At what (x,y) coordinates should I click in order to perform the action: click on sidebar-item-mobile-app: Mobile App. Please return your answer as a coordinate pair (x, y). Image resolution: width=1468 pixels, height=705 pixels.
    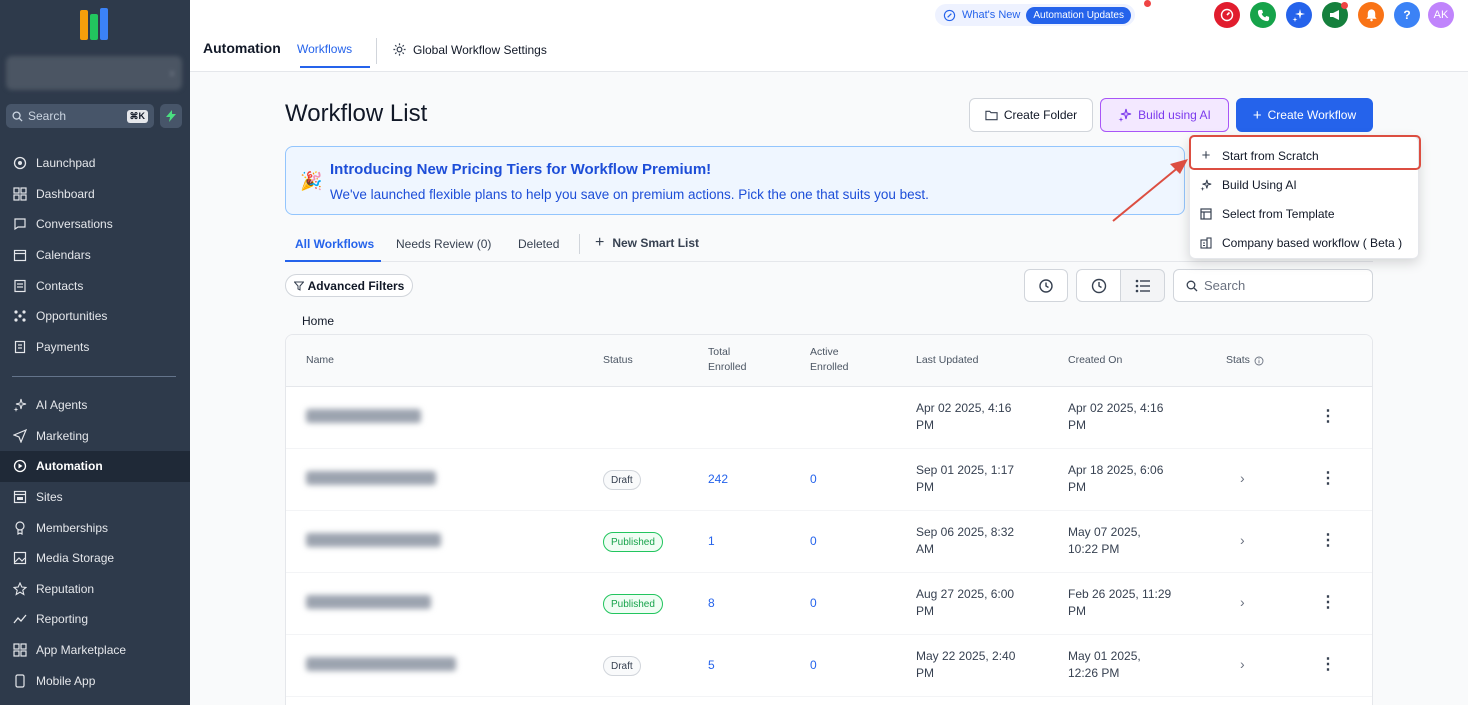
    Looking at the image, I should click on (95, 680).